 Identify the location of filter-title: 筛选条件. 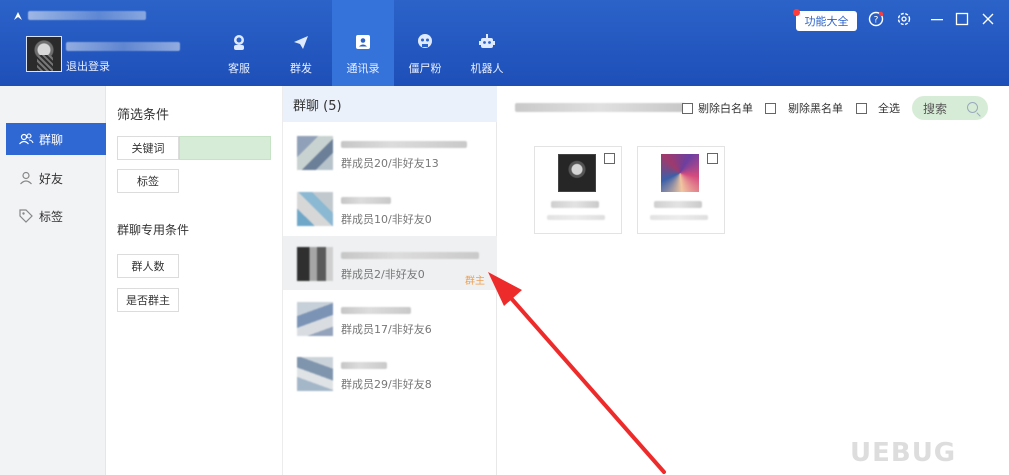
(143, 115).